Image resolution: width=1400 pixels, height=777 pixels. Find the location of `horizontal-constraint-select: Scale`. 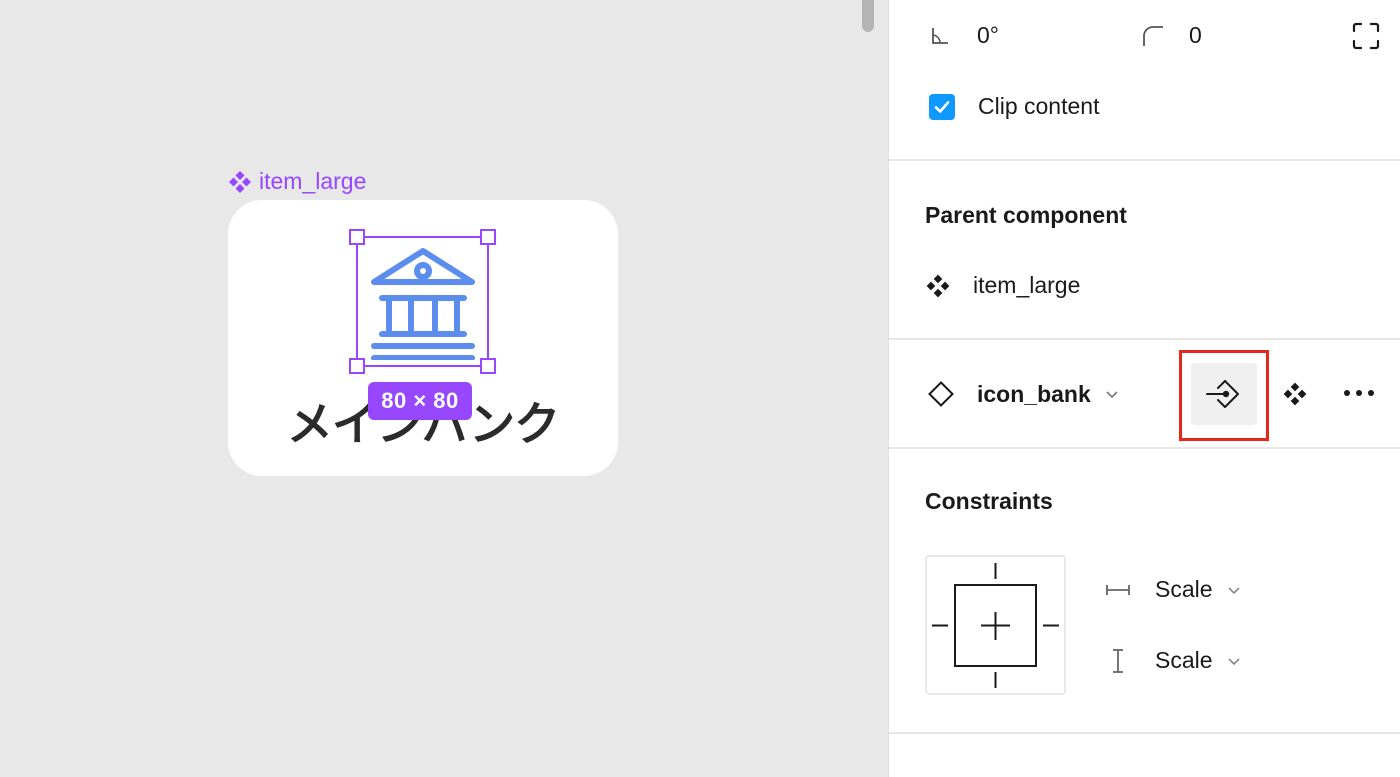

horizontal-constraint-select: Scale is located at coordinates (1173, 589).